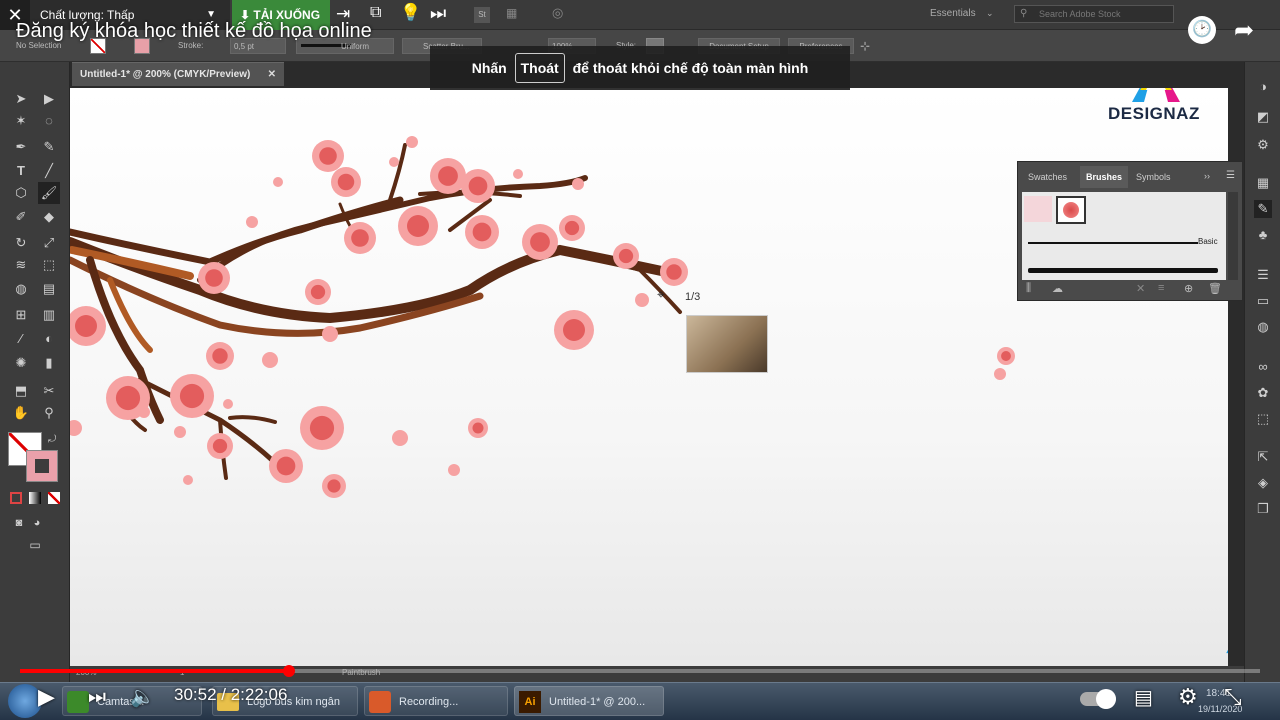 Image resolution: width=1280 pixels, height=720 pixels. Describe the element at coordinates (1098, 699) in the screenshot. I see `autoplay-toggle` at that location.